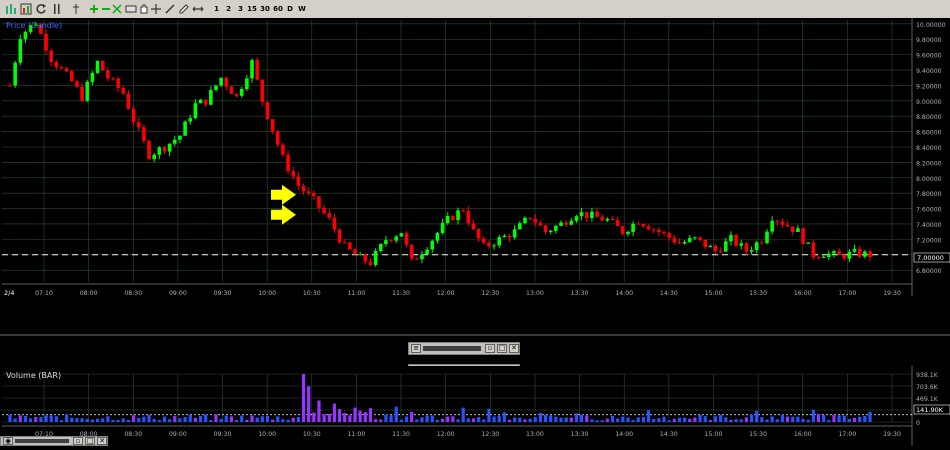 The image size is (950, 450). What do you see at coordinates (228, 9) in the screenshot?
I see `timeframe-2-button: 2` at bounding box center [228, 9].